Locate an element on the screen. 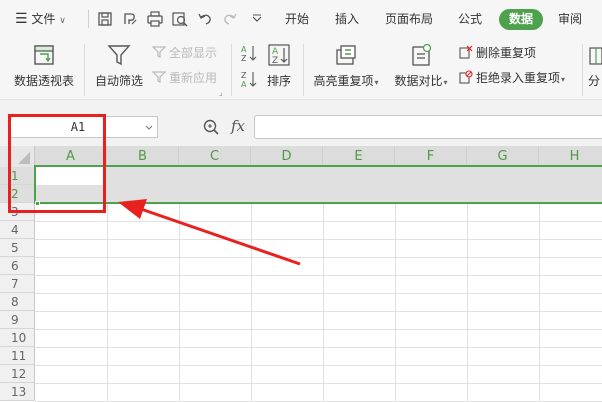 Image resolution: width=602 pixels, height=402 pixels. file-menu: ☰ 文件 ∨ is located at coordinates (40, 19).